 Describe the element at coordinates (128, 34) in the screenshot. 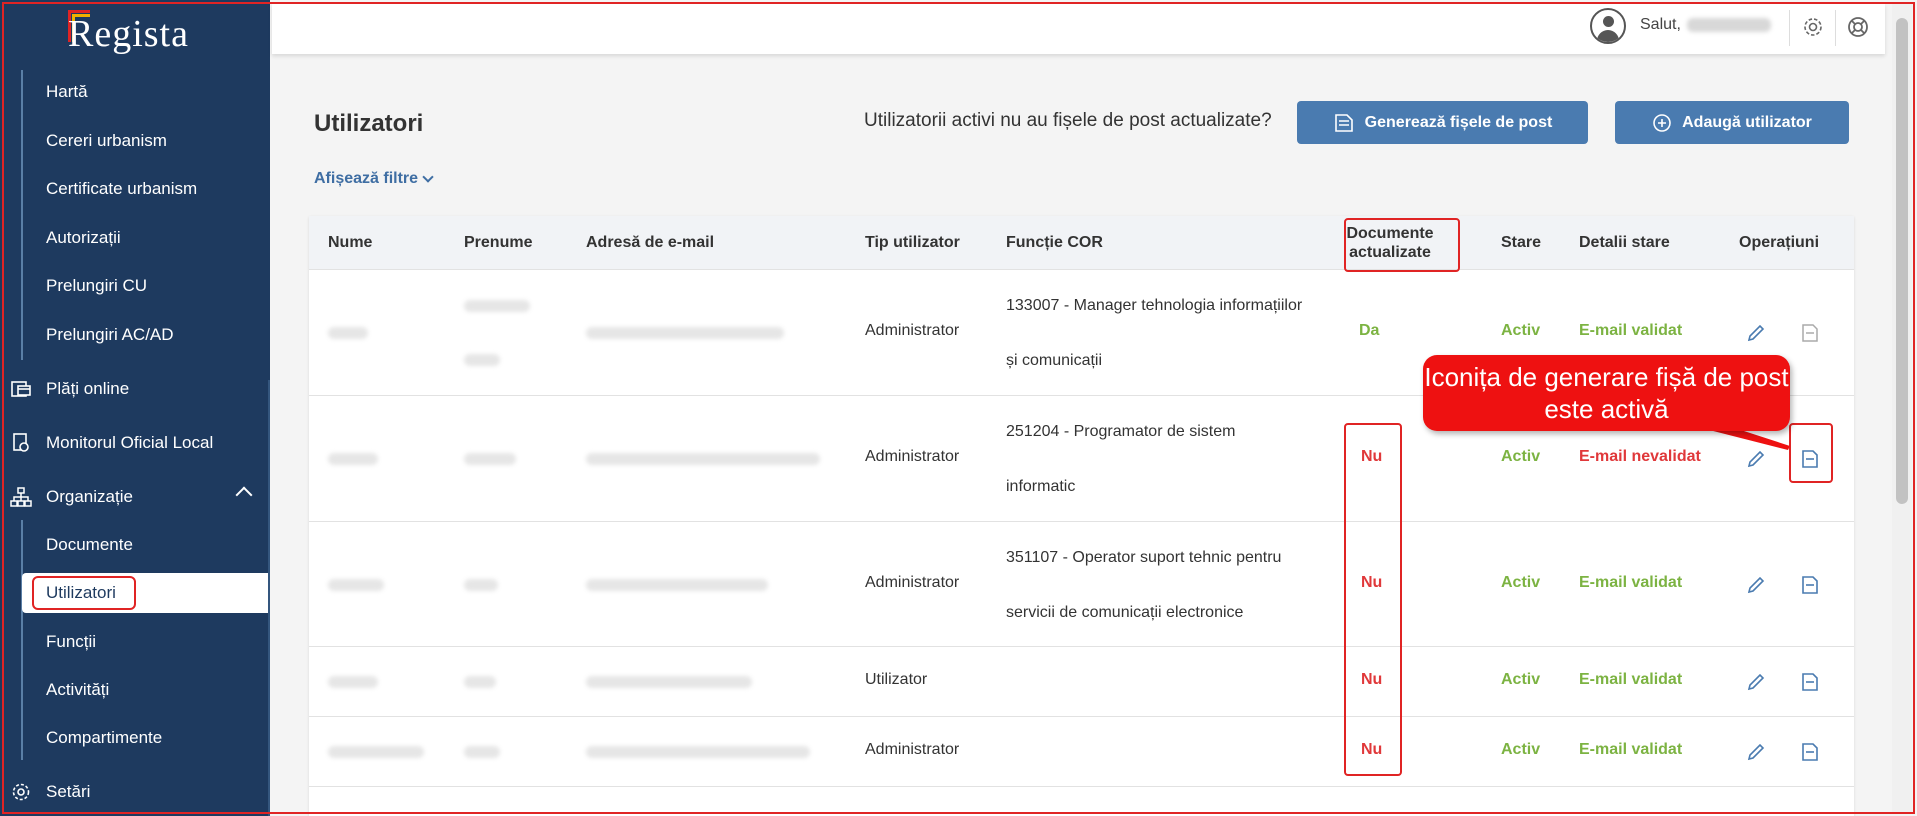

I see `app-logo: Regista` at that location.